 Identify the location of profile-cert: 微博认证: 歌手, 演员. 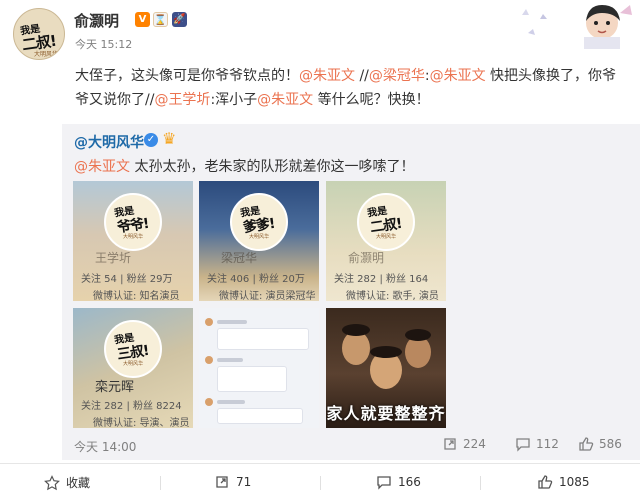
(392, 296).